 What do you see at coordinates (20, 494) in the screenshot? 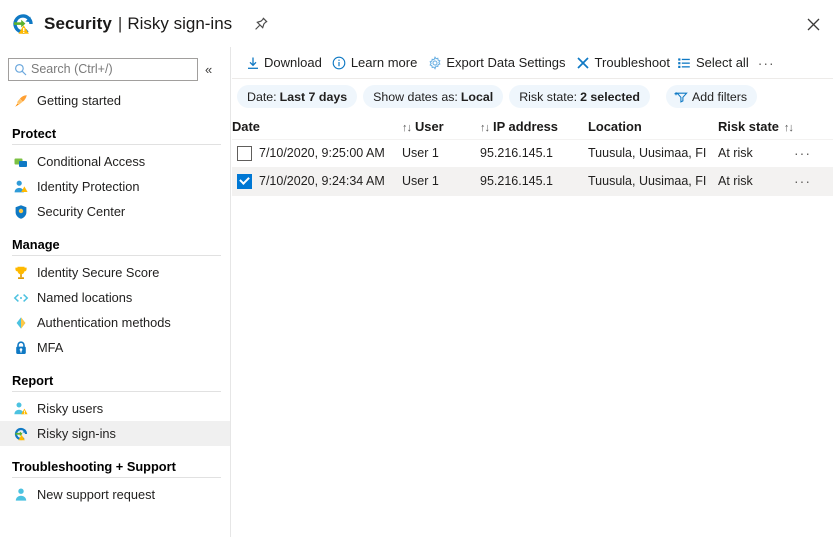
I see `support-person-icon` at bounding box center [20, 494].